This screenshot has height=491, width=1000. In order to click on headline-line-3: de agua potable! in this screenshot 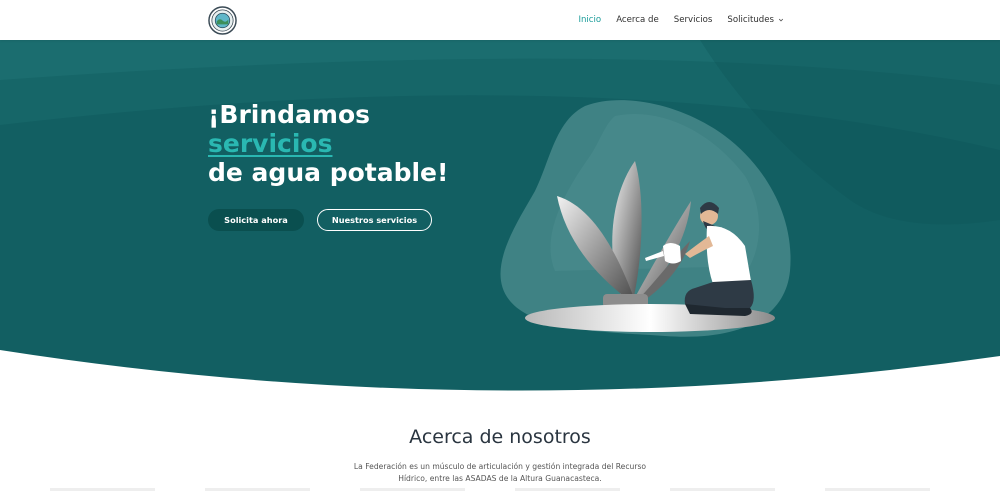, I will do `click(328, 172)`.